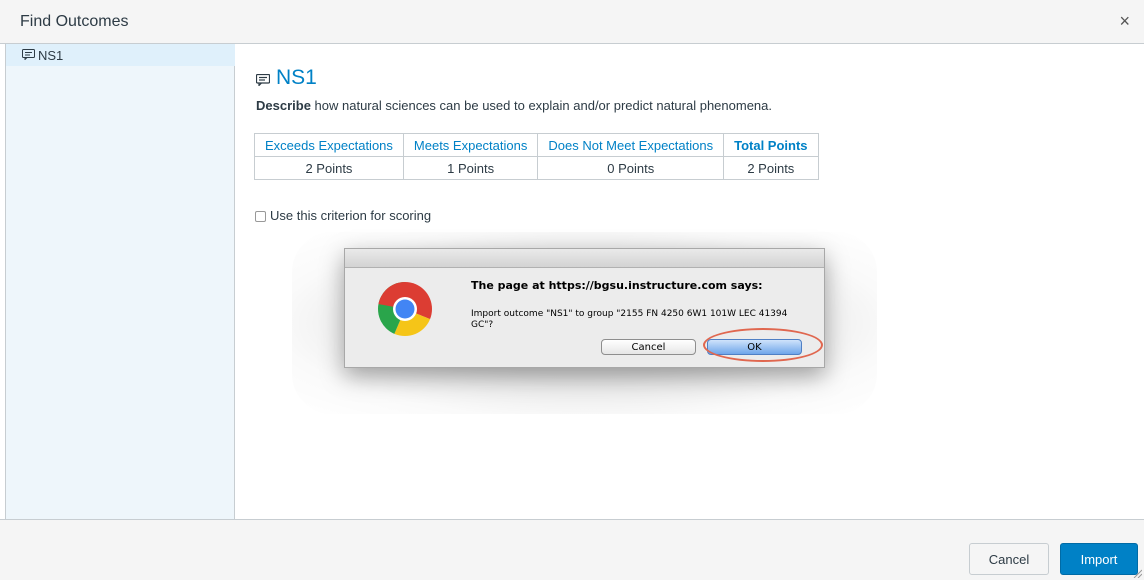 This screenshot has width=1144, height=580. I want to click on sidebar-item-label: NS1, so click(51, 55).